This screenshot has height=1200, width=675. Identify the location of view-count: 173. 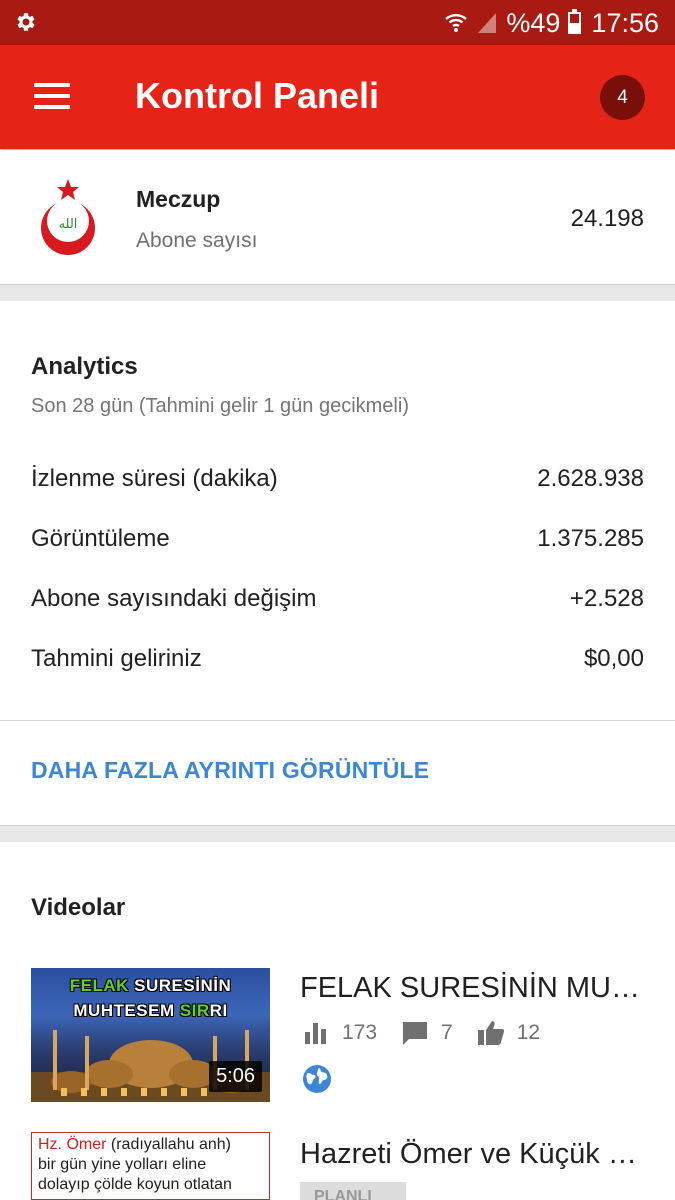
(360, 1032).